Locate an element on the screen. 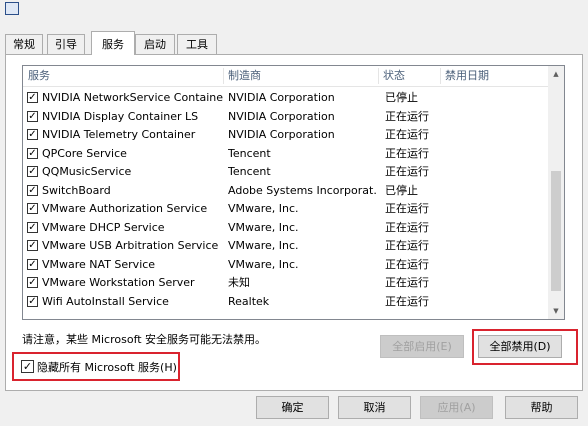 Image resolution: width=588 pixels, height=426 pixels. service-name: VMware USB Arbitration Service is located at coordinates (130, 245).